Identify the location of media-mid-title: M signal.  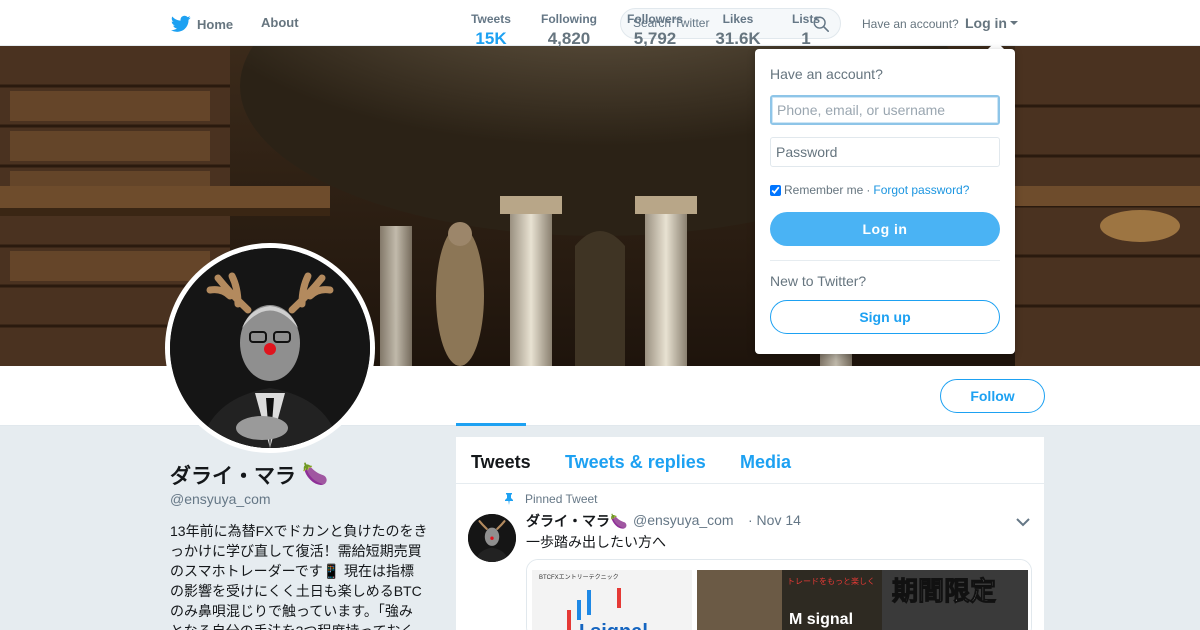
(821, 619).